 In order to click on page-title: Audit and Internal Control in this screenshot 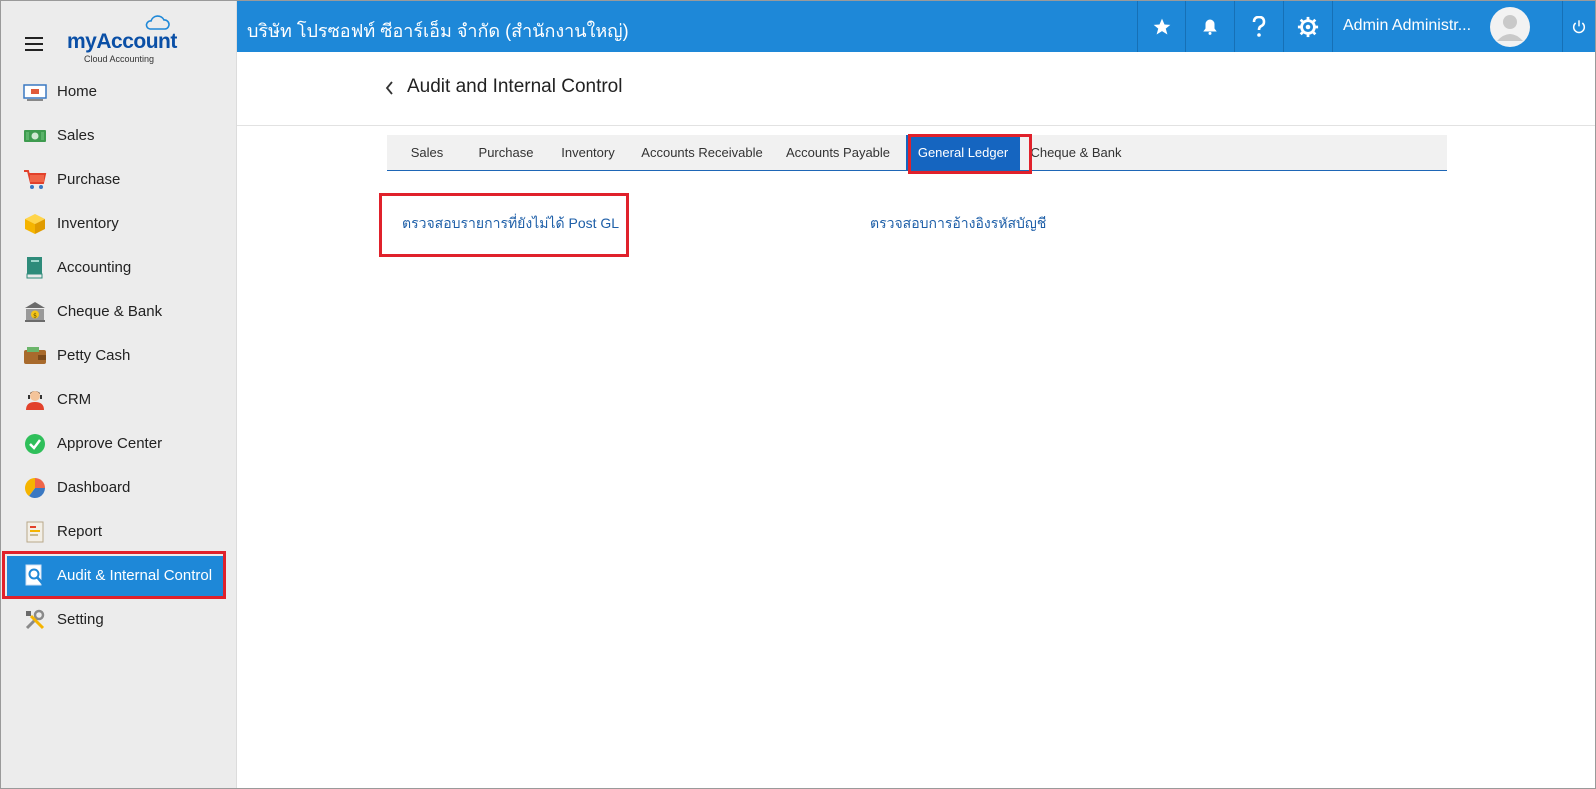, I will do `click(515, 86)`.